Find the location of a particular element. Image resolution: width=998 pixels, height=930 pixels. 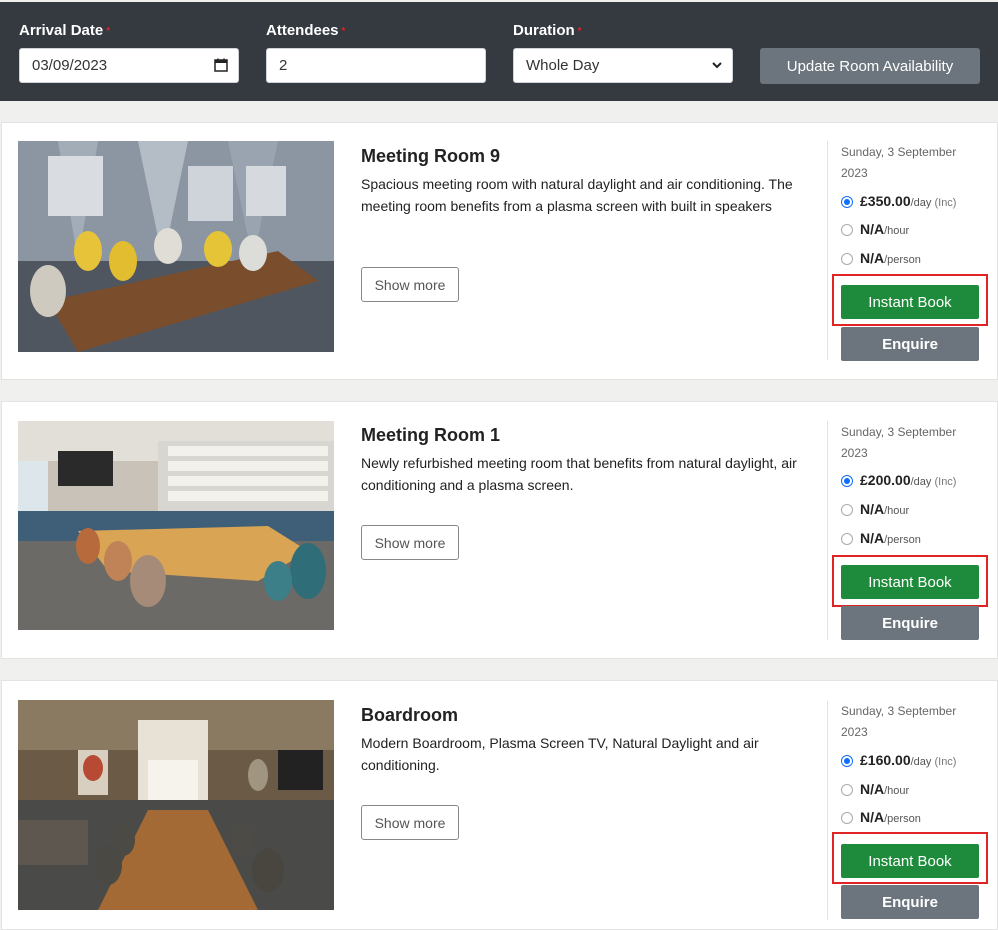

room-name: Meeting Room 9 is located at coordinates (431, 156).